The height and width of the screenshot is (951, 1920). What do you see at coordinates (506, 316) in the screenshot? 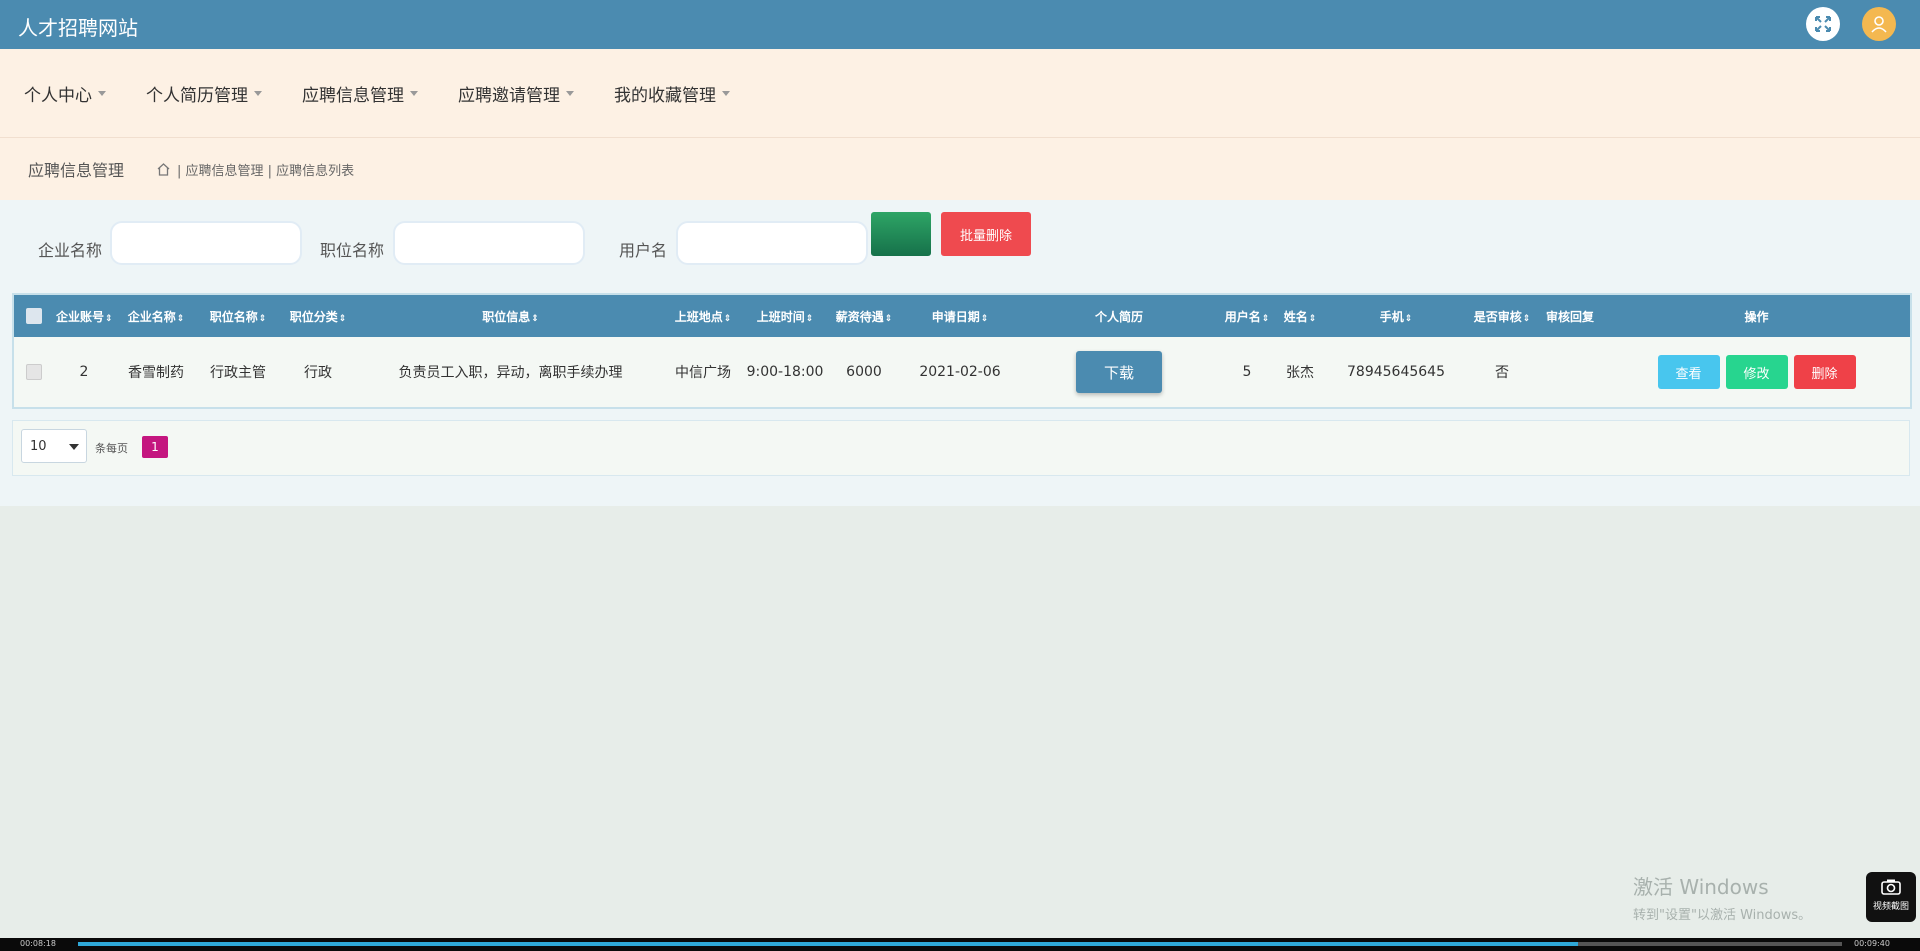
I see `column-label: 职位信息` at bounding box center [506, 316].